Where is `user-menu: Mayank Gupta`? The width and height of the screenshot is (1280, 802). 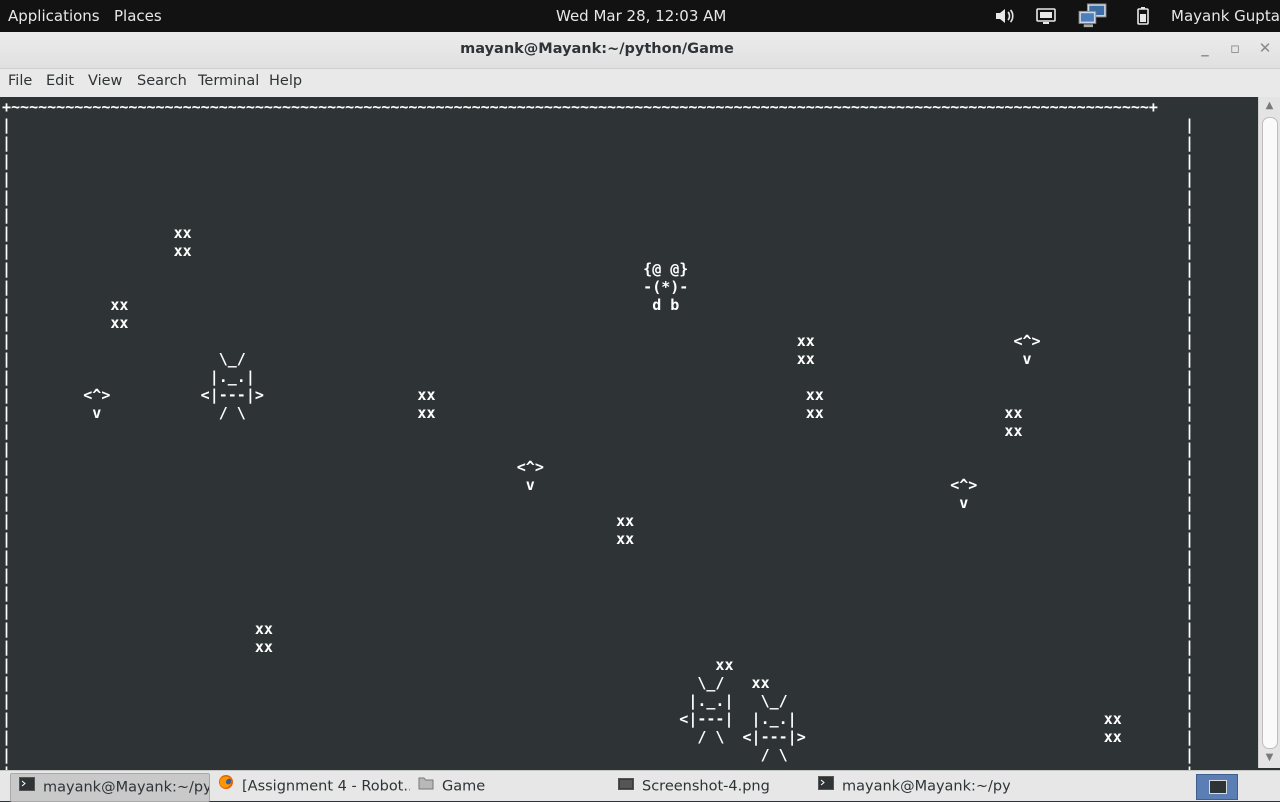
user-menu: Mayank Gupta is located at coordinates (1225, 16).